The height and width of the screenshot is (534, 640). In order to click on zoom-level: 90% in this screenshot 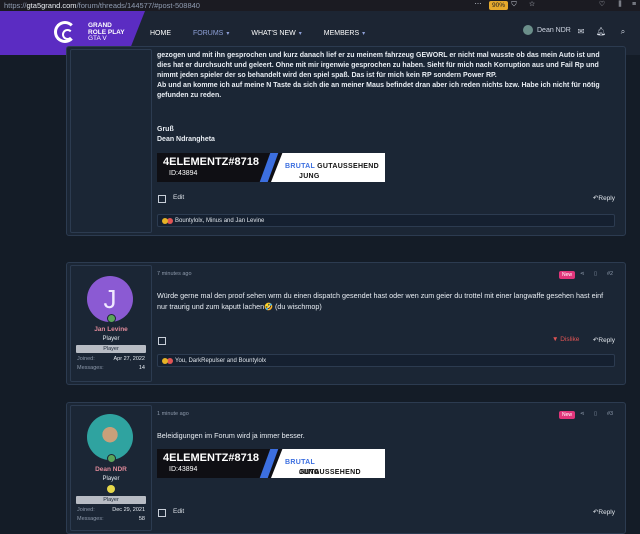, I will do `click(499, 5)`.